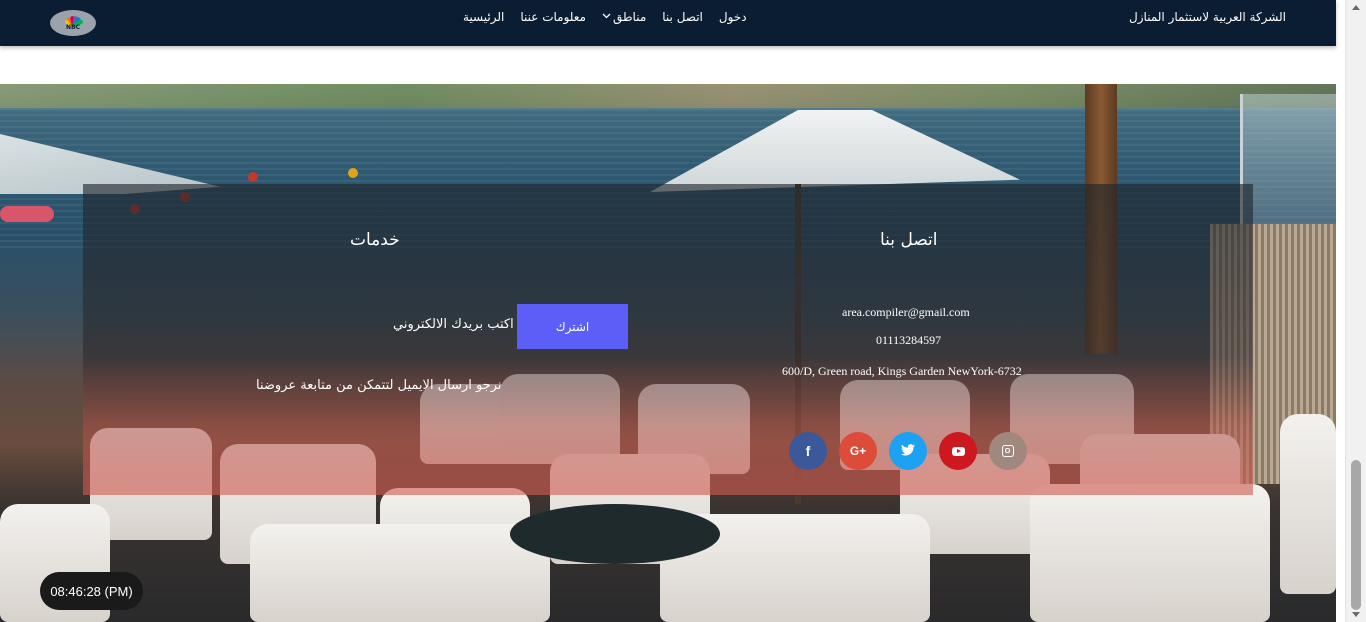  Describe the element at coordinates (682, 17) in the screenshot. I see `nav-link-contact: اتصل بنا` at that location.